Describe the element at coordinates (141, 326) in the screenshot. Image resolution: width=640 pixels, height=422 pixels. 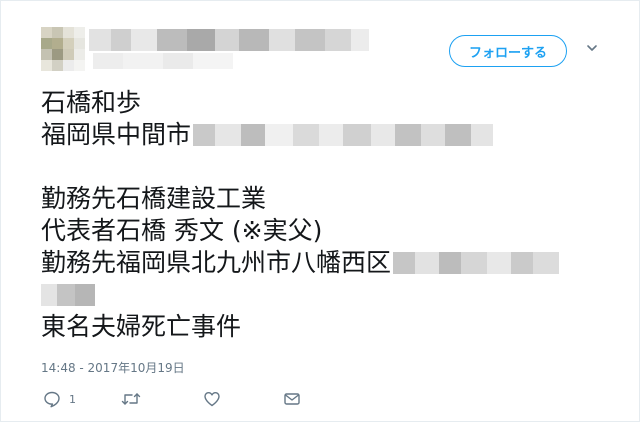
I see `tweet-line: 東名夫婦死亡事件` at that location.